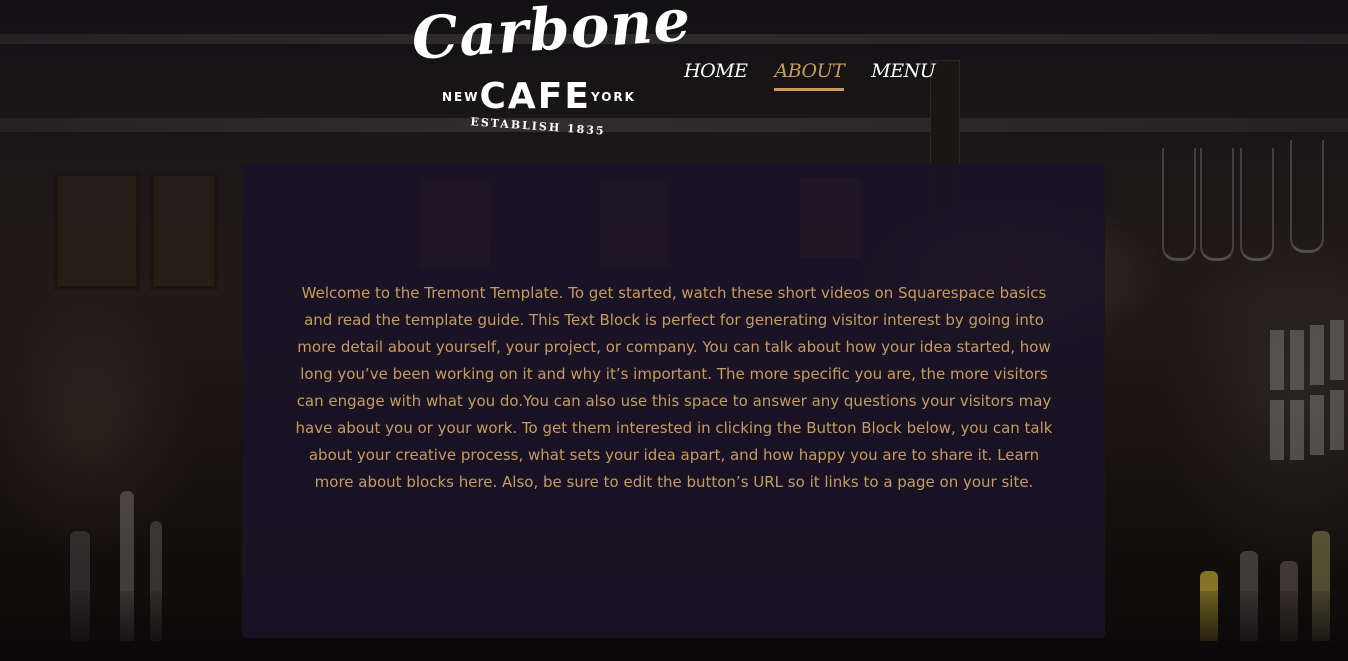  What do you see at coordinates (613, 97) in the screenshot?
I see `logo-right-word: YORK` at bounding box center [613, 97].